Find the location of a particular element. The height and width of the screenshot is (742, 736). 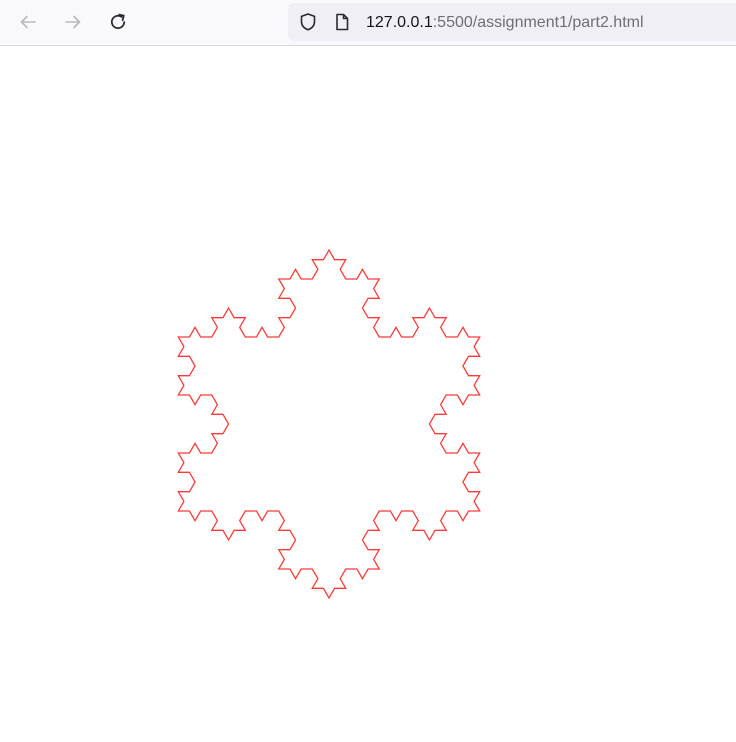

arrow-right-icon is located at coordinates (73, 22).